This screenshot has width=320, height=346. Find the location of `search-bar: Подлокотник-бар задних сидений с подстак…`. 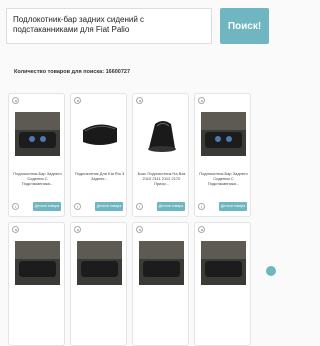

search-bar: Подлокотник-бар задних сидений с подстак… is located at coordinates (137, 26).